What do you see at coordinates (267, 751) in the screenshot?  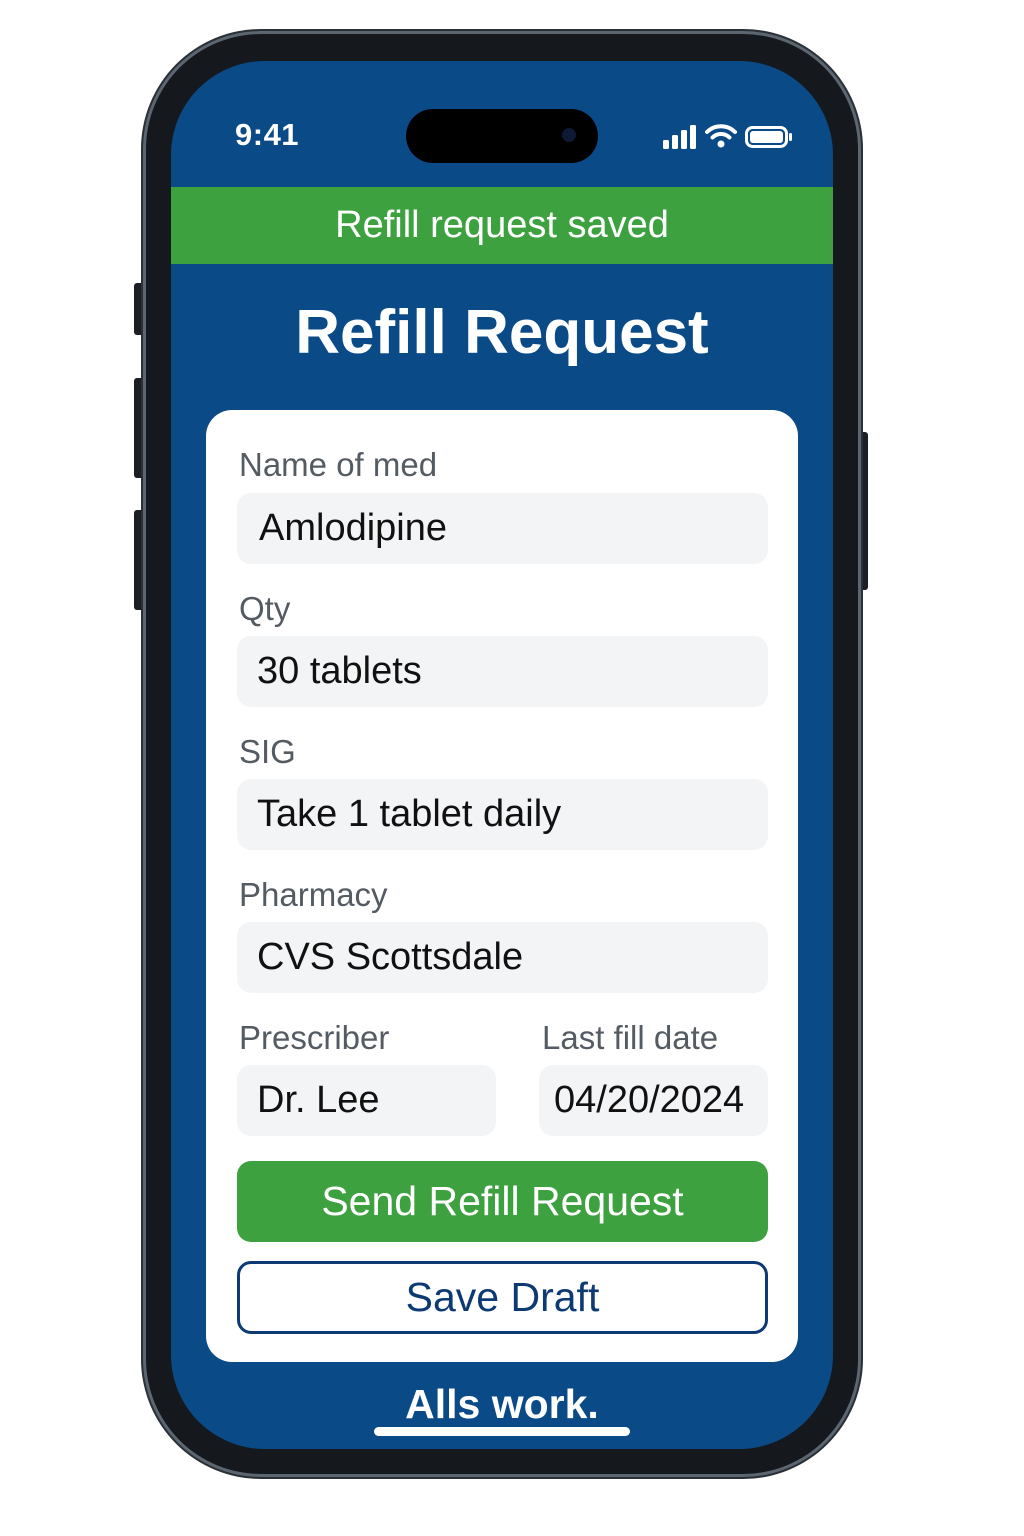 I see `sig-label: SIG` at bounding box center [267, 751].